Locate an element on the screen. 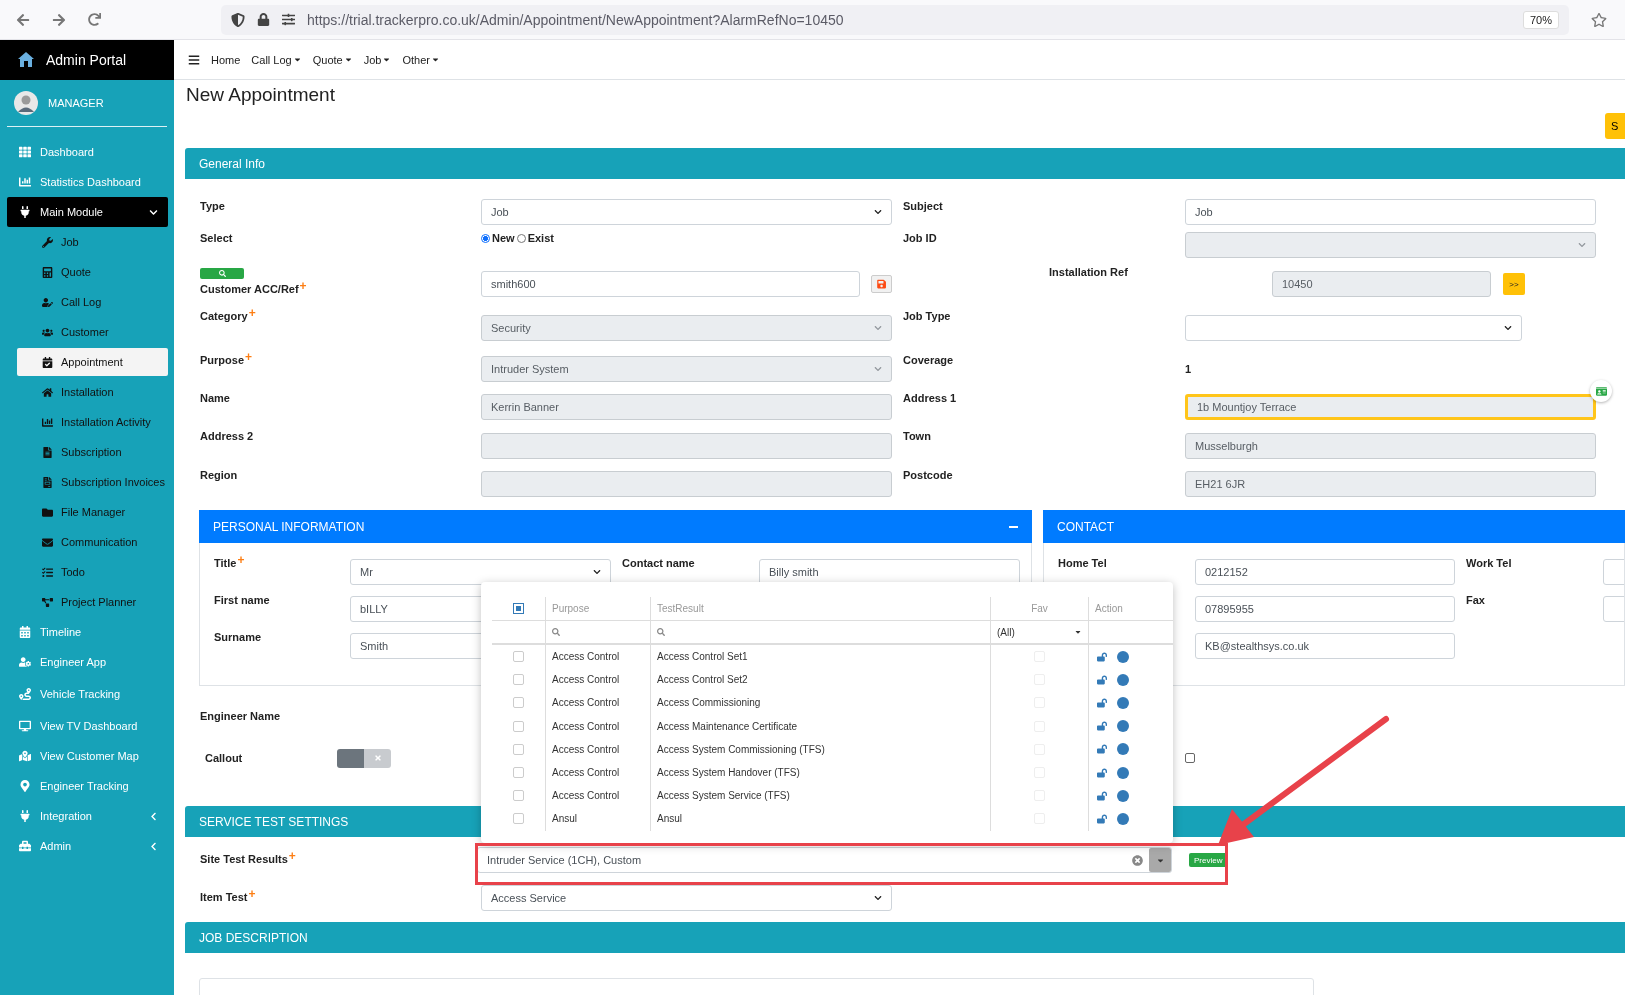 This screenshot has height=995, width=1625. preview-button: Preview is located at coordinates (1208, 860).